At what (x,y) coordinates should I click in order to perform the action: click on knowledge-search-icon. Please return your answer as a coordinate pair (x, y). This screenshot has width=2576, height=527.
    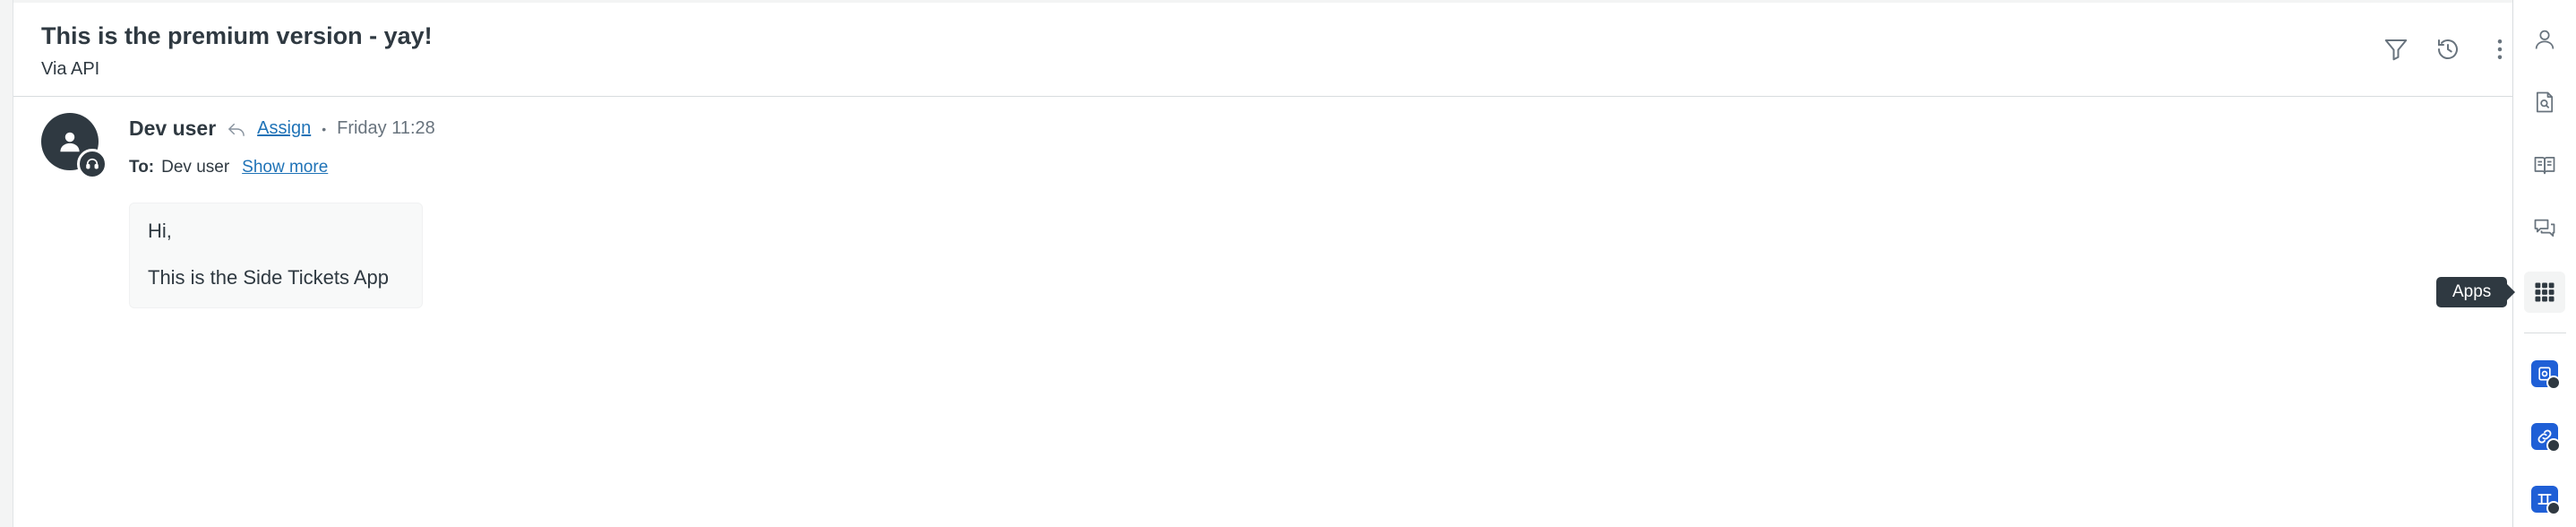
    Looking at the image, I should click on (2545, 102).